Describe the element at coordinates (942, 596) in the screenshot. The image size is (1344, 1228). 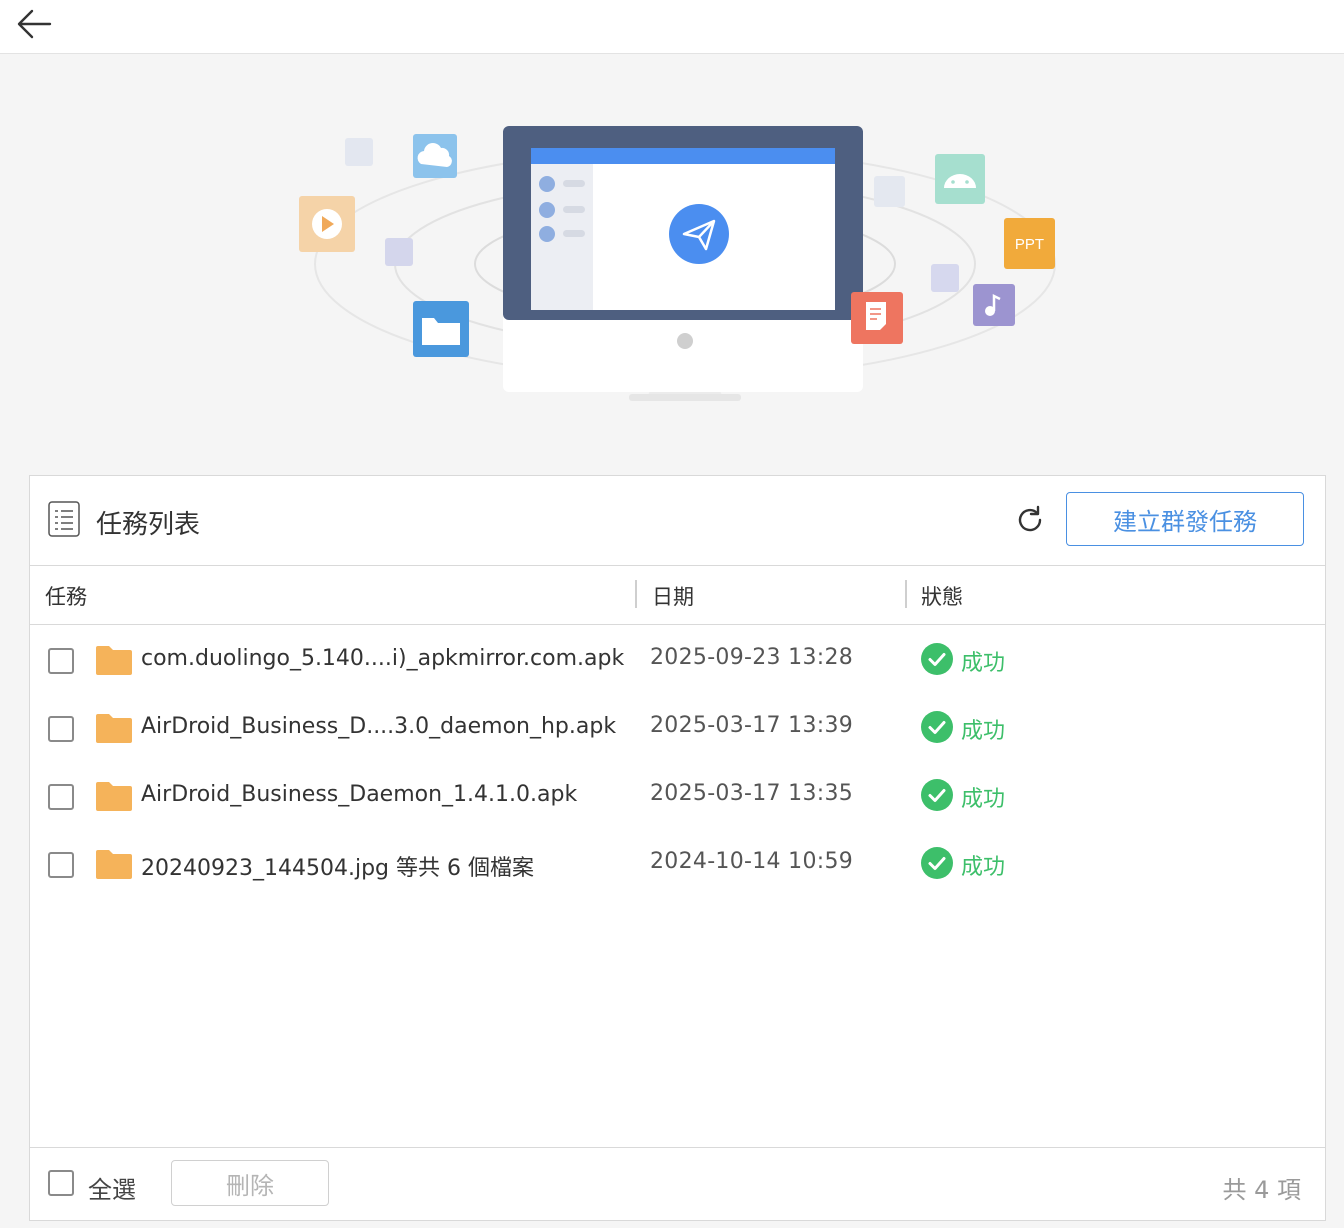
I see `column-status: 狀態` at that location.